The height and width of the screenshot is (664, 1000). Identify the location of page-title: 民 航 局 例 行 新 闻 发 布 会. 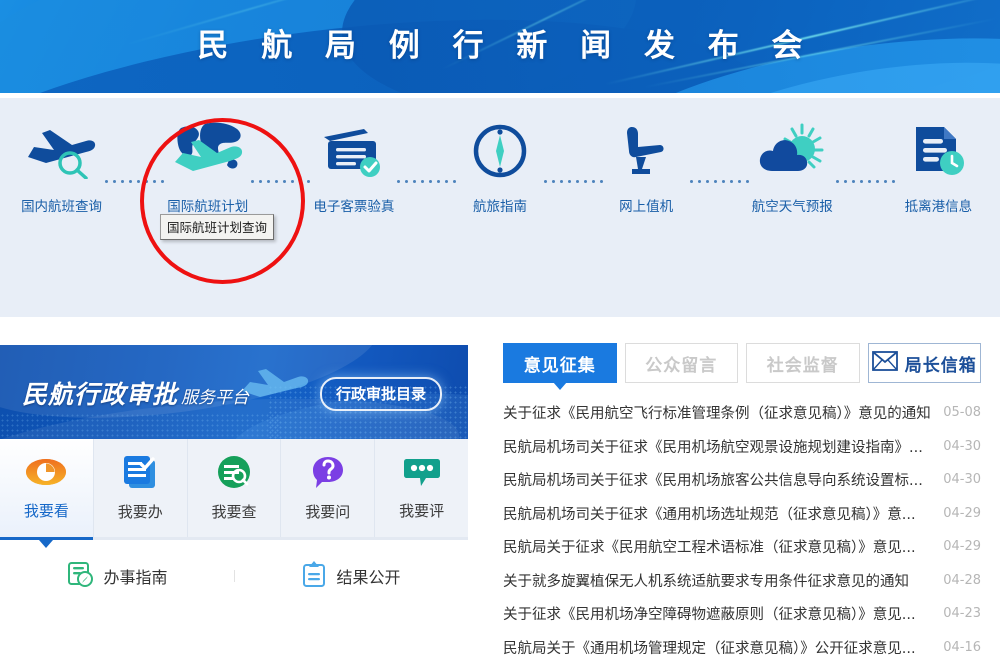
(500, 42).